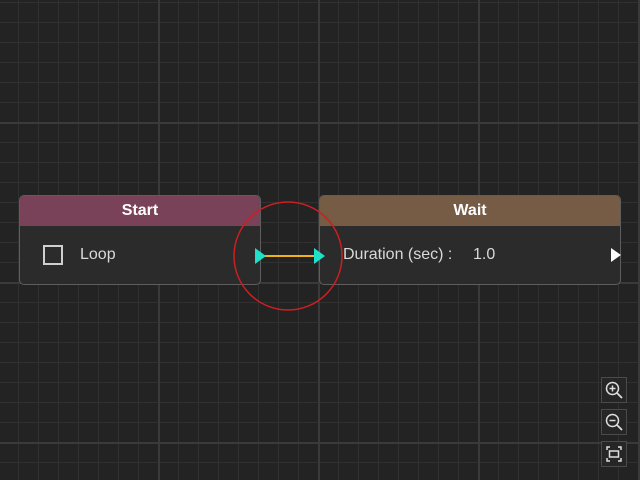 Image resolution: width=640 pixels, height=480 pixels. I want to click on zoom-out-icon, so click(614, 422).